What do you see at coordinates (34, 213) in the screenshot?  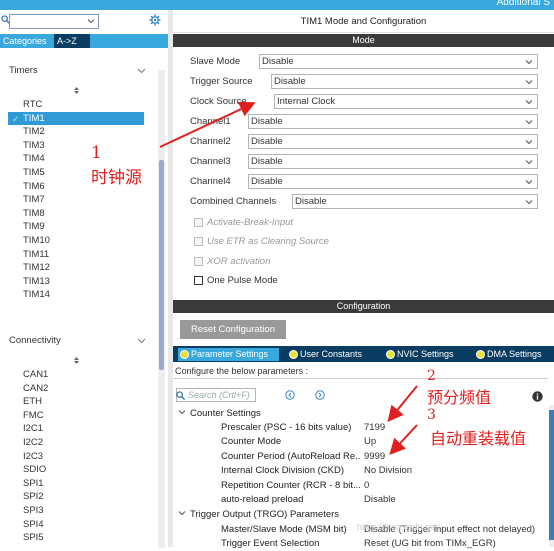 I see `timer-item-tim8: TIM8` at bounding box center [34, 213].